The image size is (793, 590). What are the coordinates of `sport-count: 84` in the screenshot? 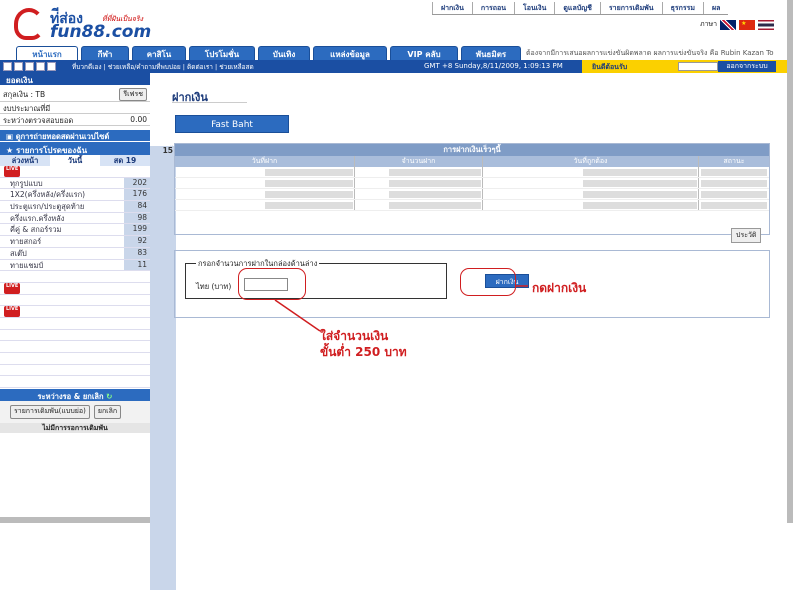 It's located at (137, 206).